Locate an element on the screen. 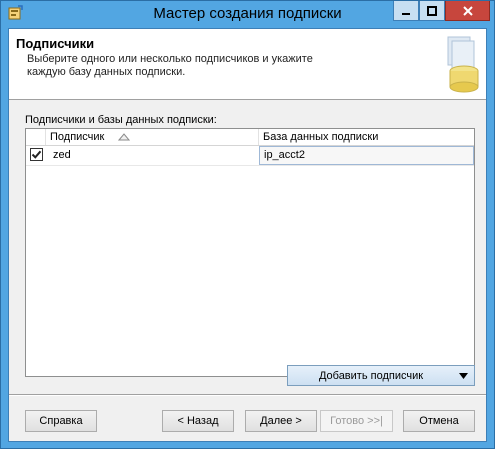  minimize-icon is located at coordinates (406, 13).